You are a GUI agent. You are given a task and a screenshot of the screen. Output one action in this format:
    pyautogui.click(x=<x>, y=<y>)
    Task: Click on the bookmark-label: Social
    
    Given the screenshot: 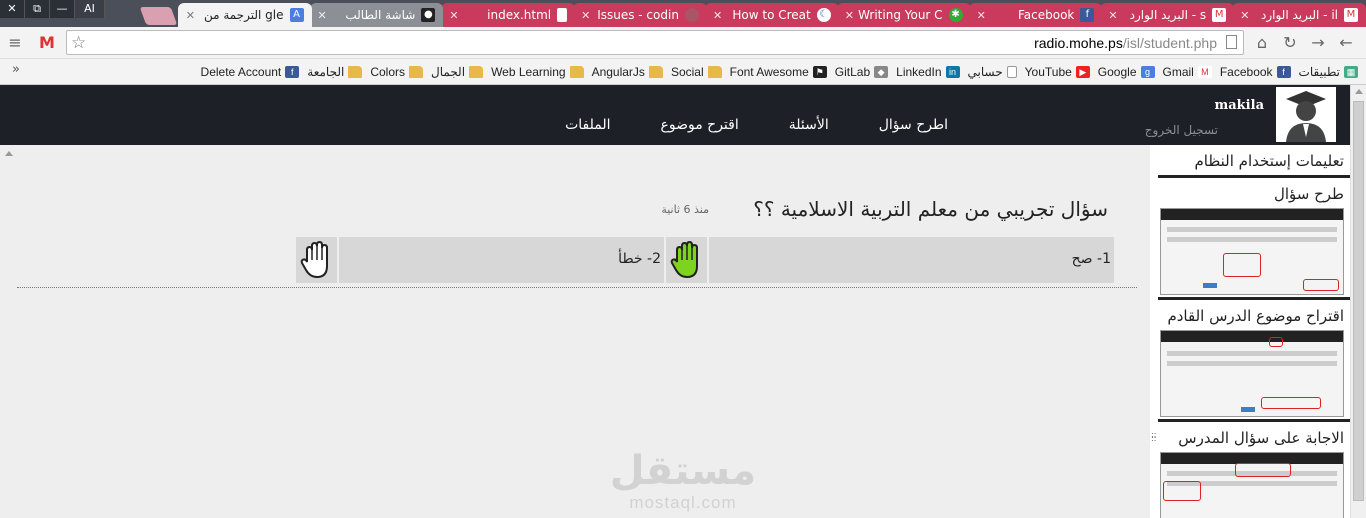 What is the action you would take?
    pyautogui.click(x=687, y=71)
    